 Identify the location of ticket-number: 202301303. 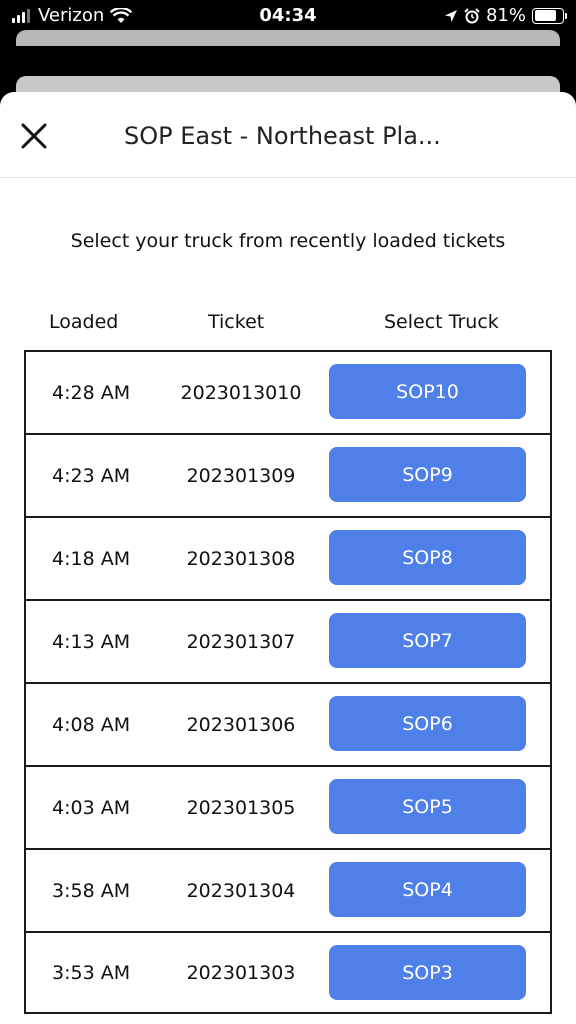
(241, 972).